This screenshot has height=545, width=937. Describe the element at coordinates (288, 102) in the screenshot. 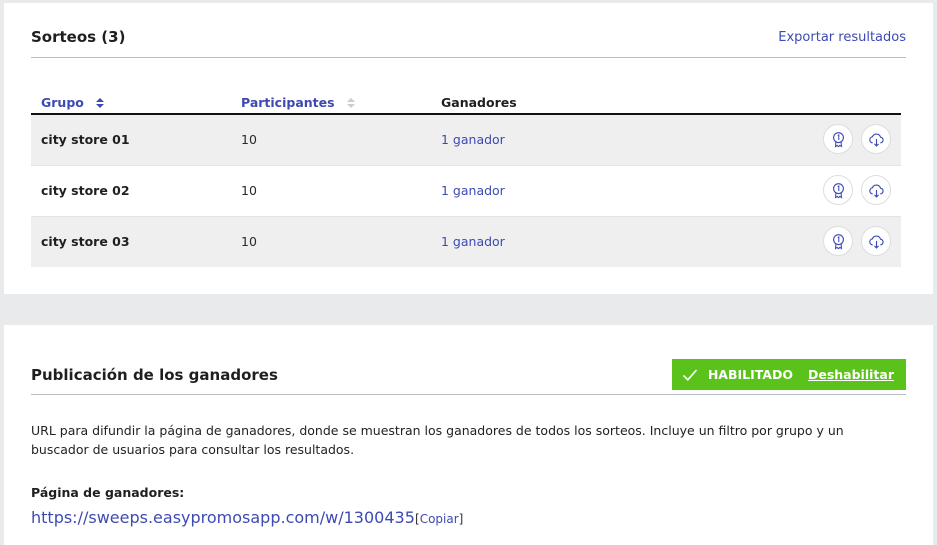

I see `column-header-participants-label: Participantes` at that location.